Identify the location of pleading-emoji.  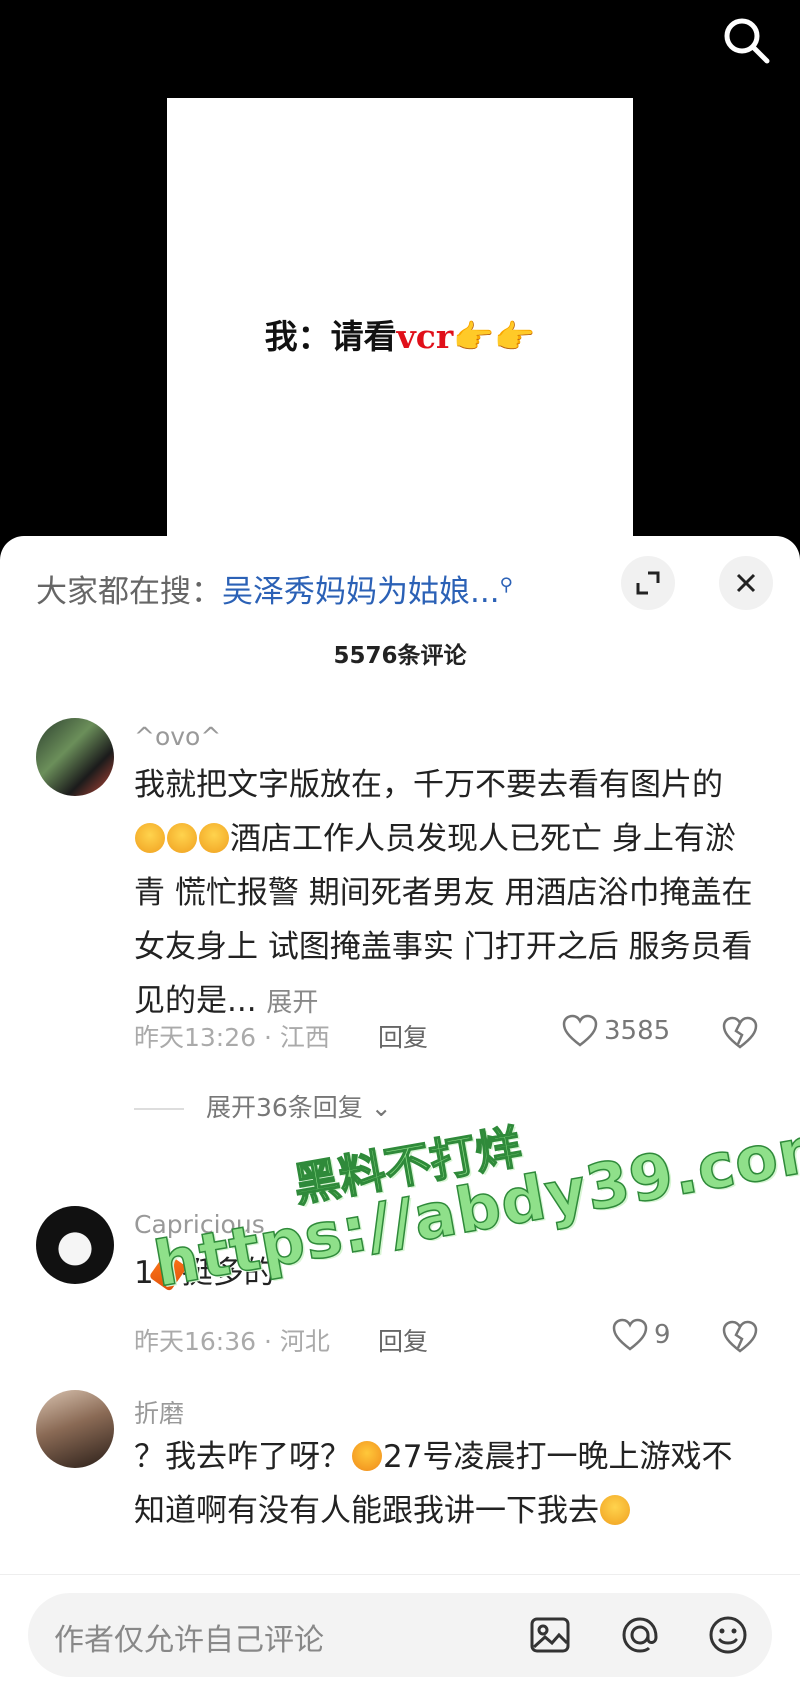
(615, 1510).